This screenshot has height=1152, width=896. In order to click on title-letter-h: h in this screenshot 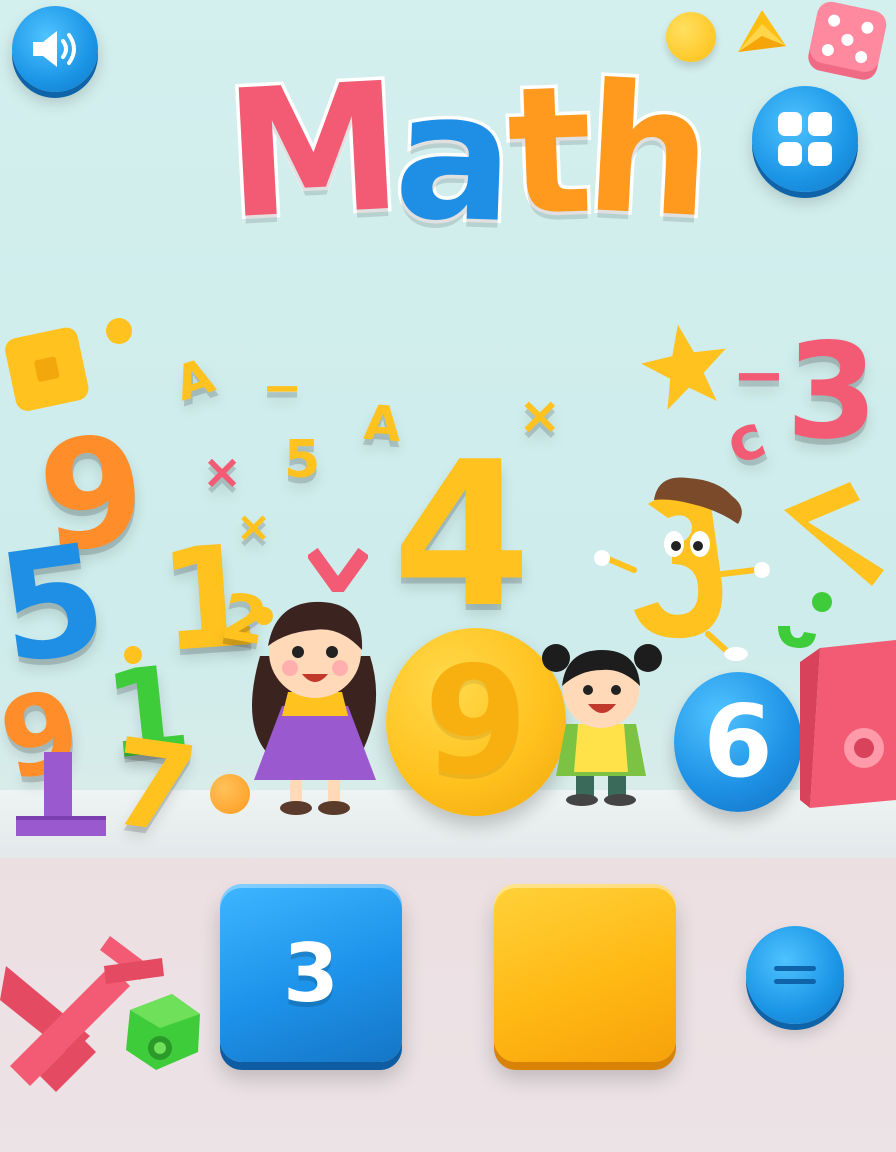, I will do `click(646, 152)`.